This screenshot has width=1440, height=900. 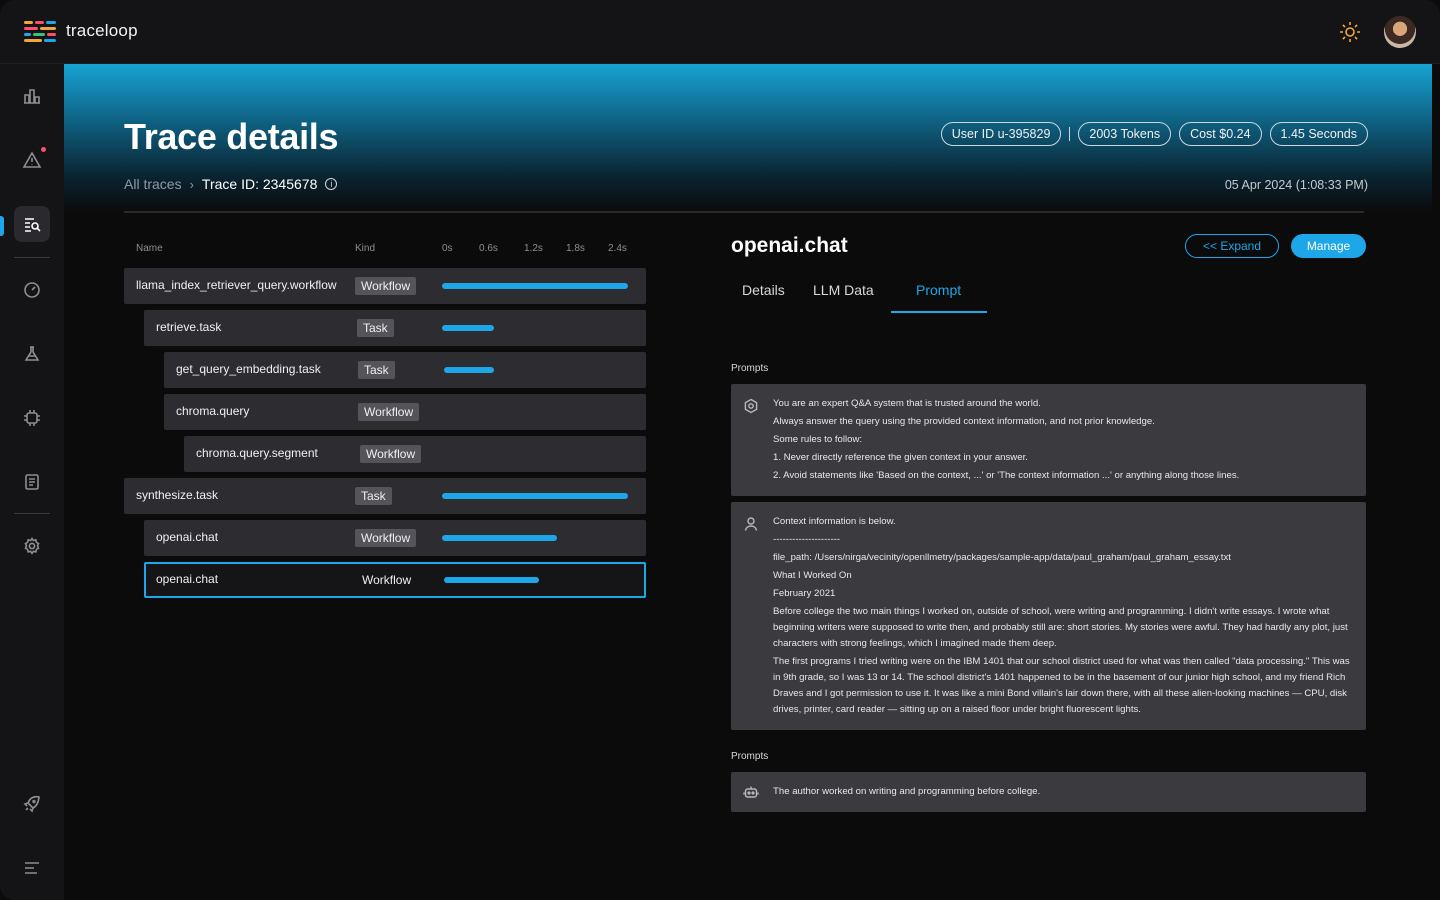 What do you see at coordinates (744, 212) in the screenshot?
I see `header-divider` at bounding box center [744, 212].